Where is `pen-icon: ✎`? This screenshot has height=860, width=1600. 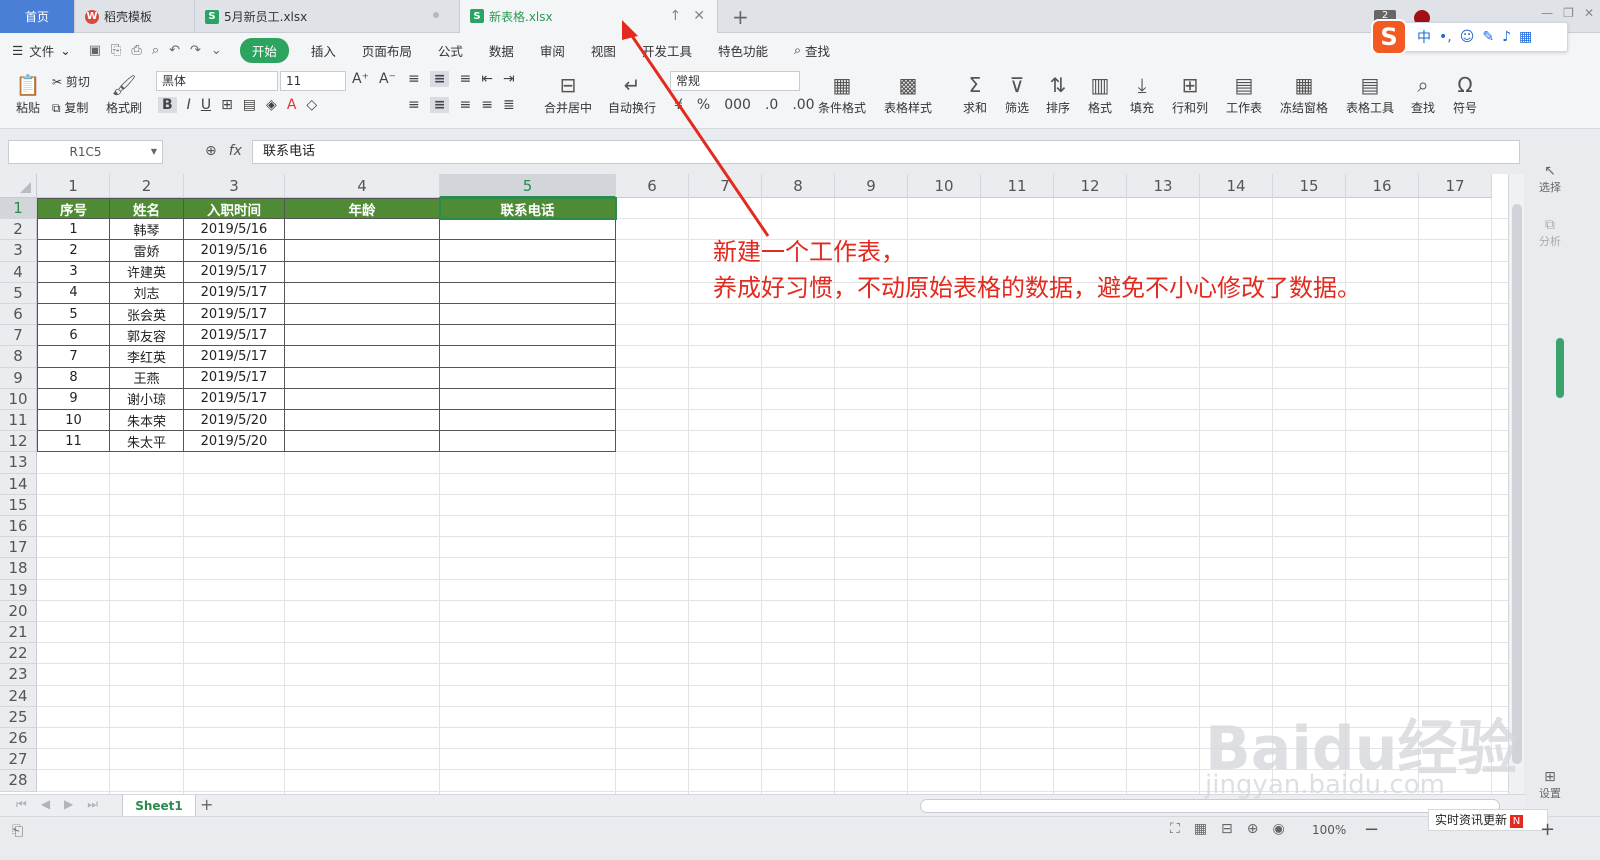 pen-icon: ✎ is located at coordinates (1488, 37).